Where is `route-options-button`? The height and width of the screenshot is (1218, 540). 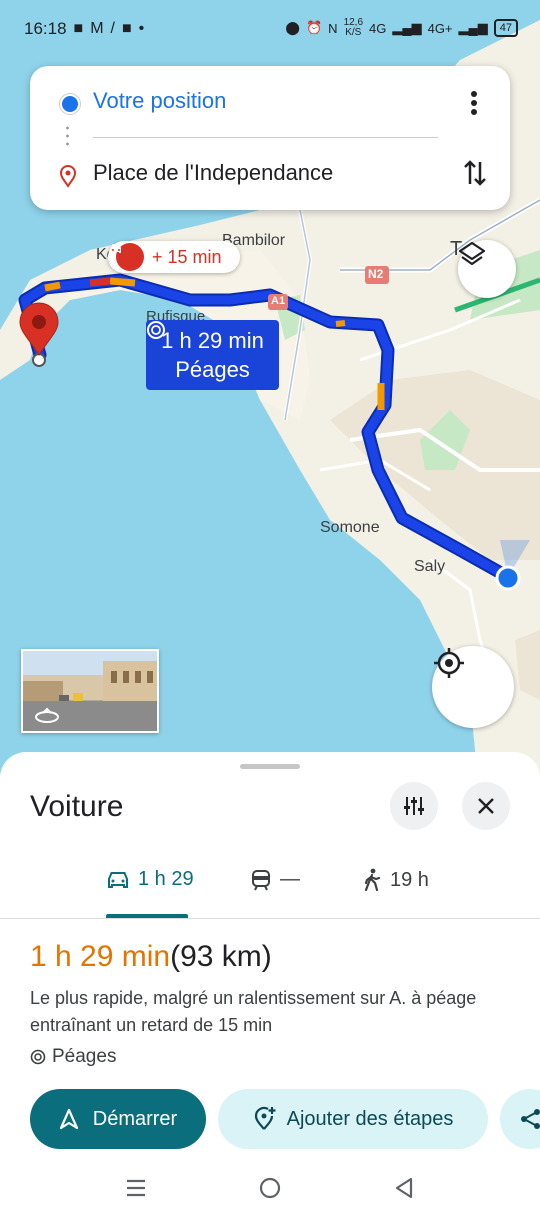 route-options-button is located at coordinates (414, 806).